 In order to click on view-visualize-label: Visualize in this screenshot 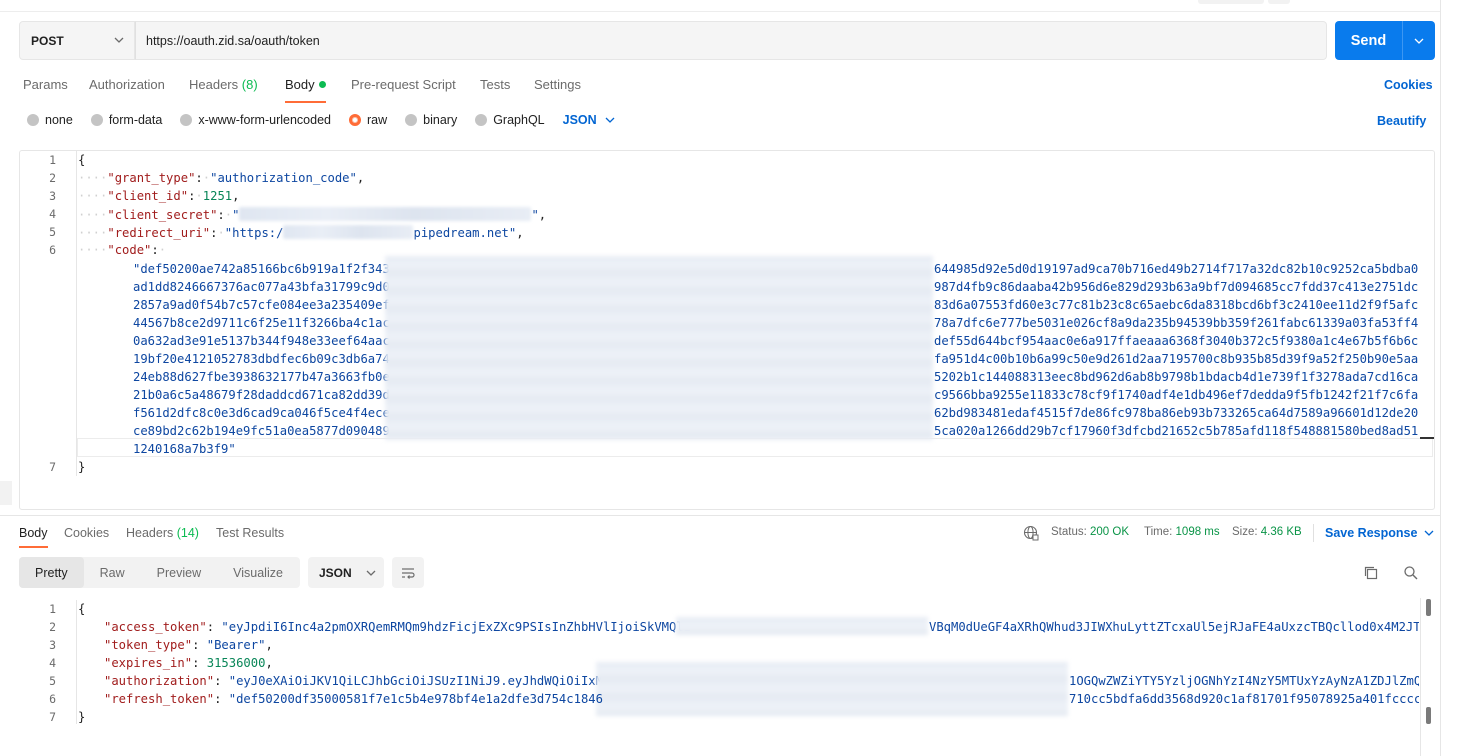, I will do `click(258, 572)`.